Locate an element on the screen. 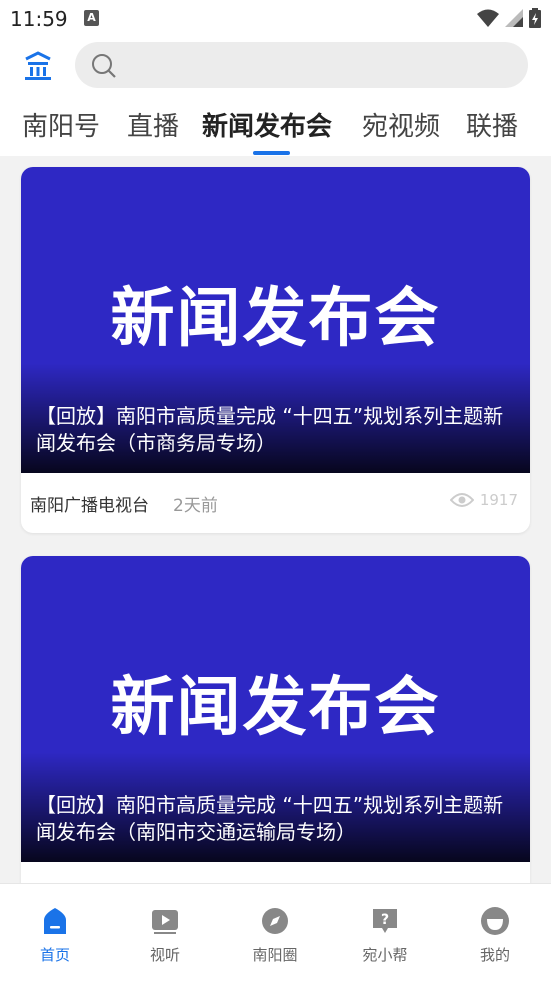  status-time: 11:59 is located at coordinates (39, 19).